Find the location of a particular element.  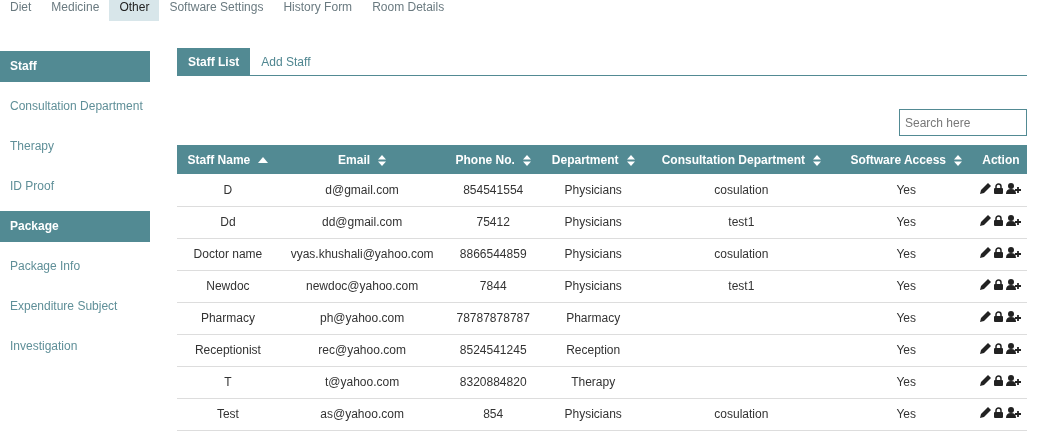

nav-tab: History Form is located at coordinates (318, 10).